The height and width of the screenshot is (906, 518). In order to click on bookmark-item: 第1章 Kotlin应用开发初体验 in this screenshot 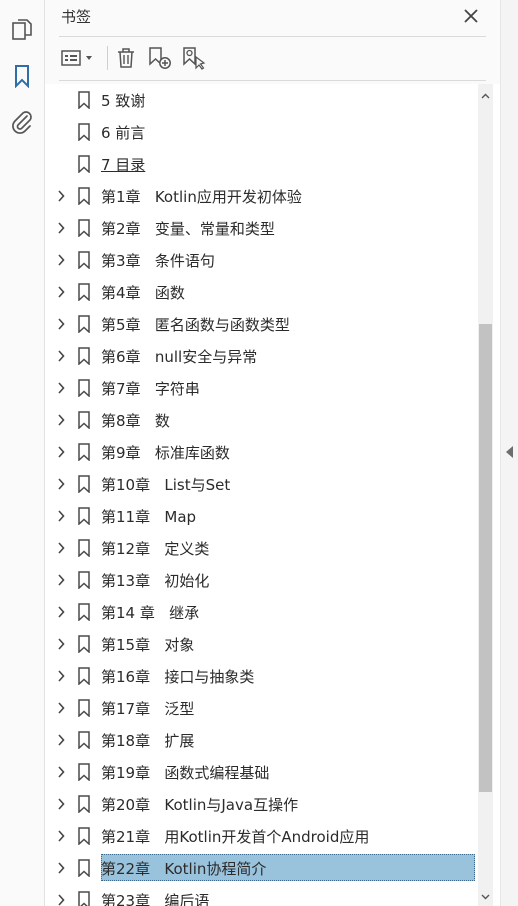, I will do `click(261, 196)`.